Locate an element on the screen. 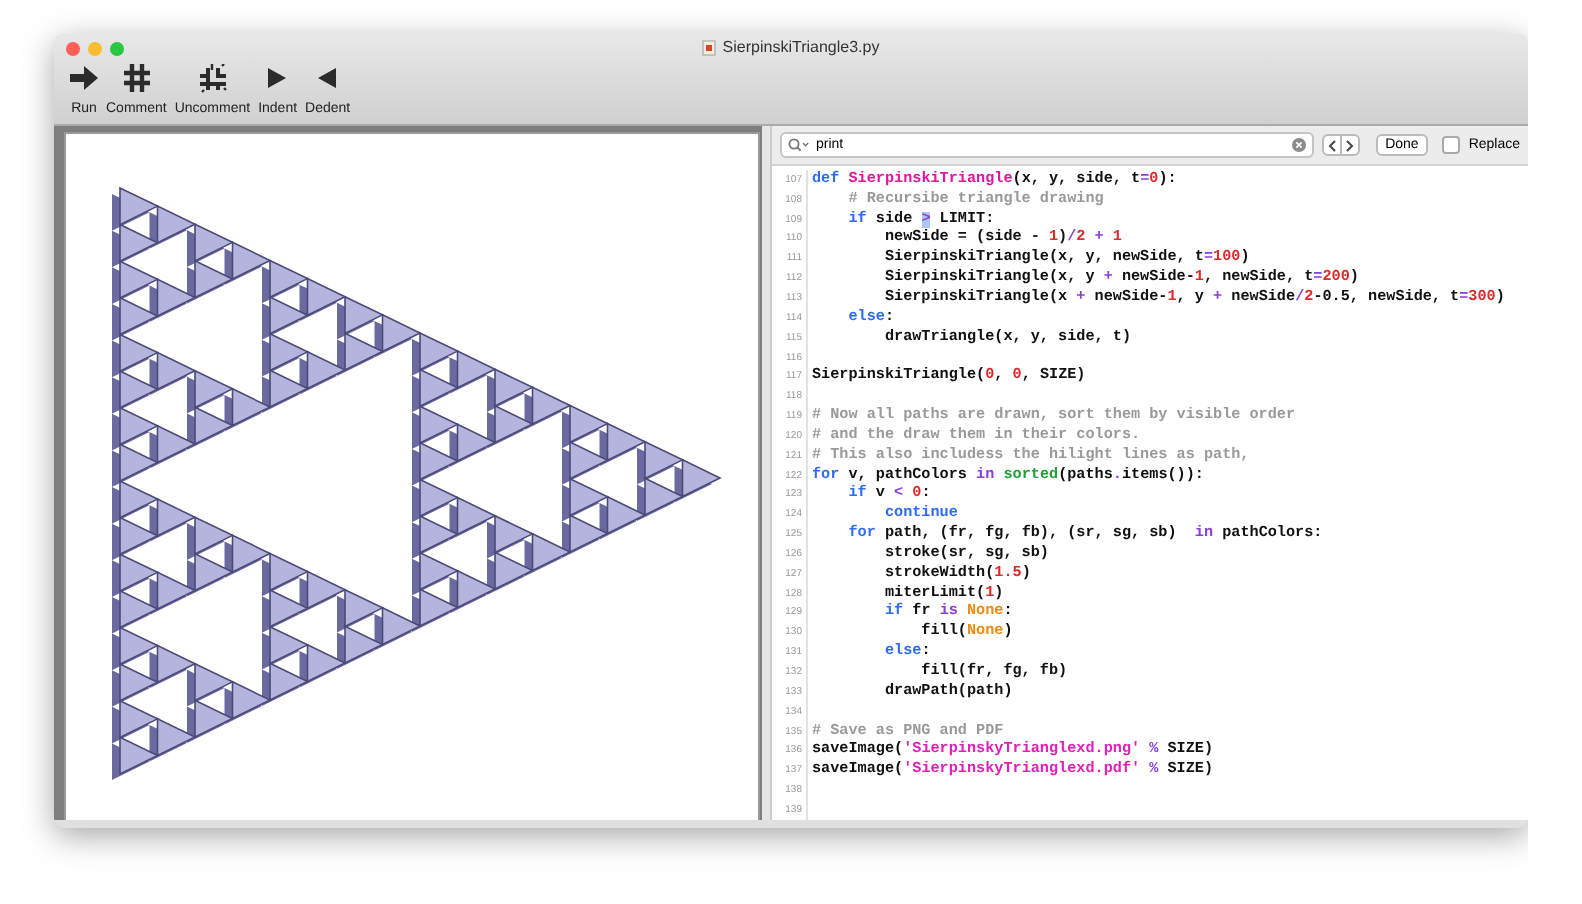  clear-icon is located at coordinates (1298, 145).